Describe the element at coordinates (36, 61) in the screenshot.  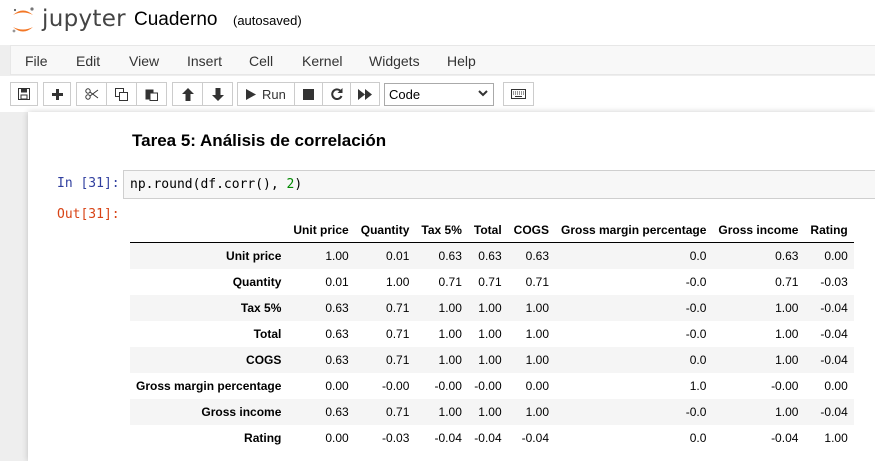
I see `menu-file: File` at that location.